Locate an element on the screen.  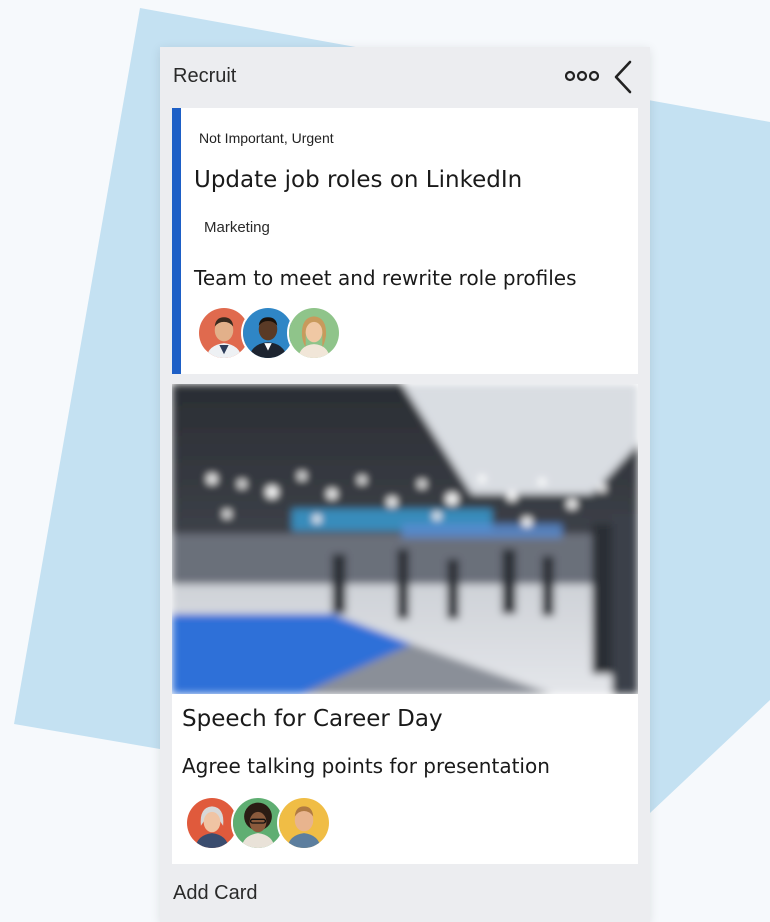
add-card-button: Add Card is located at coordinates (215, 893).